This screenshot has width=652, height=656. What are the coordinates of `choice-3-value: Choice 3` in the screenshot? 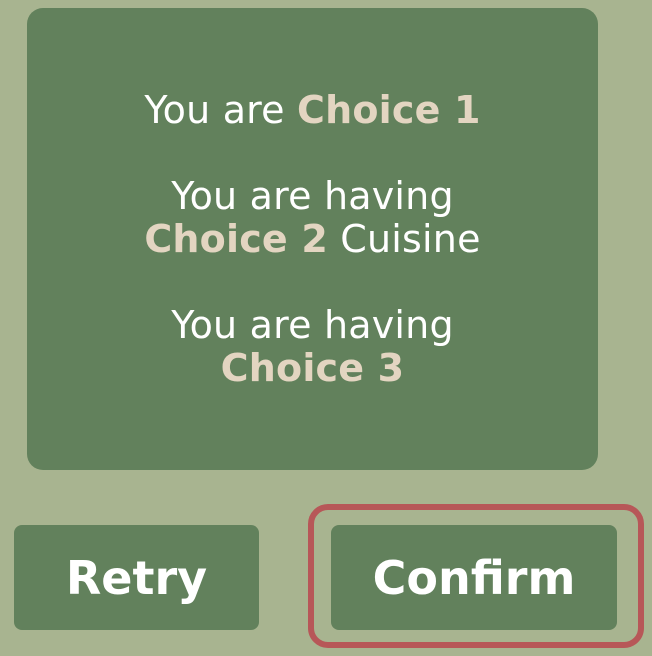 It's located at (312, 367).